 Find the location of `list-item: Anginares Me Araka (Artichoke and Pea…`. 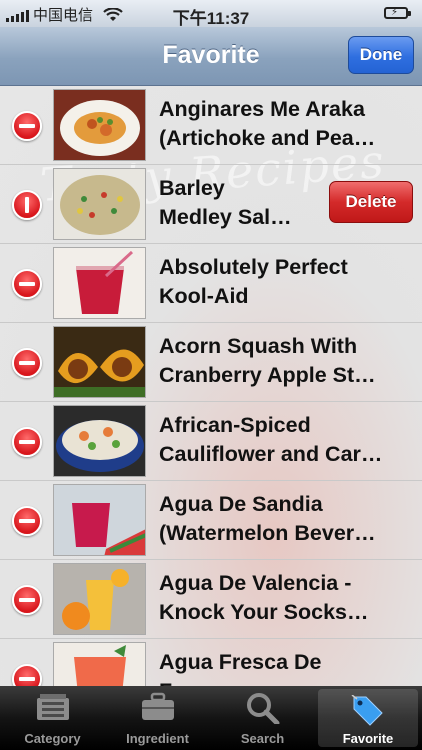

list-item: Anginares Me Araka (Artichoke and Pea… is located at coordinates (211, 125).